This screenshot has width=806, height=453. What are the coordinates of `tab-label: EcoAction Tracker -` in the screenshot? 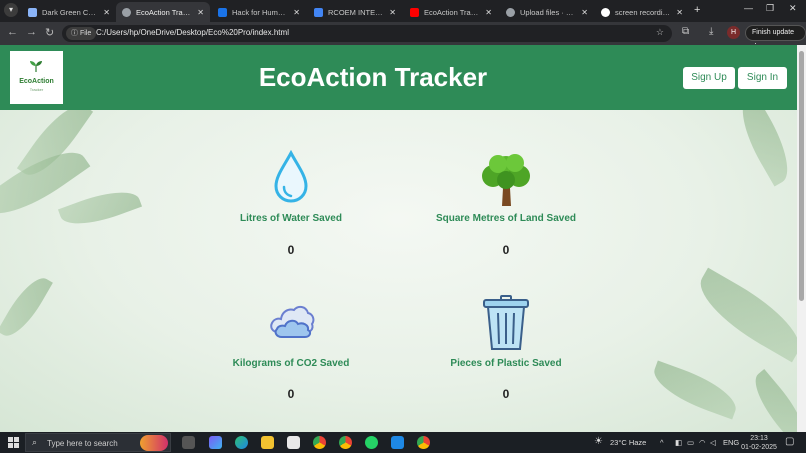 It's located at (452, 12).